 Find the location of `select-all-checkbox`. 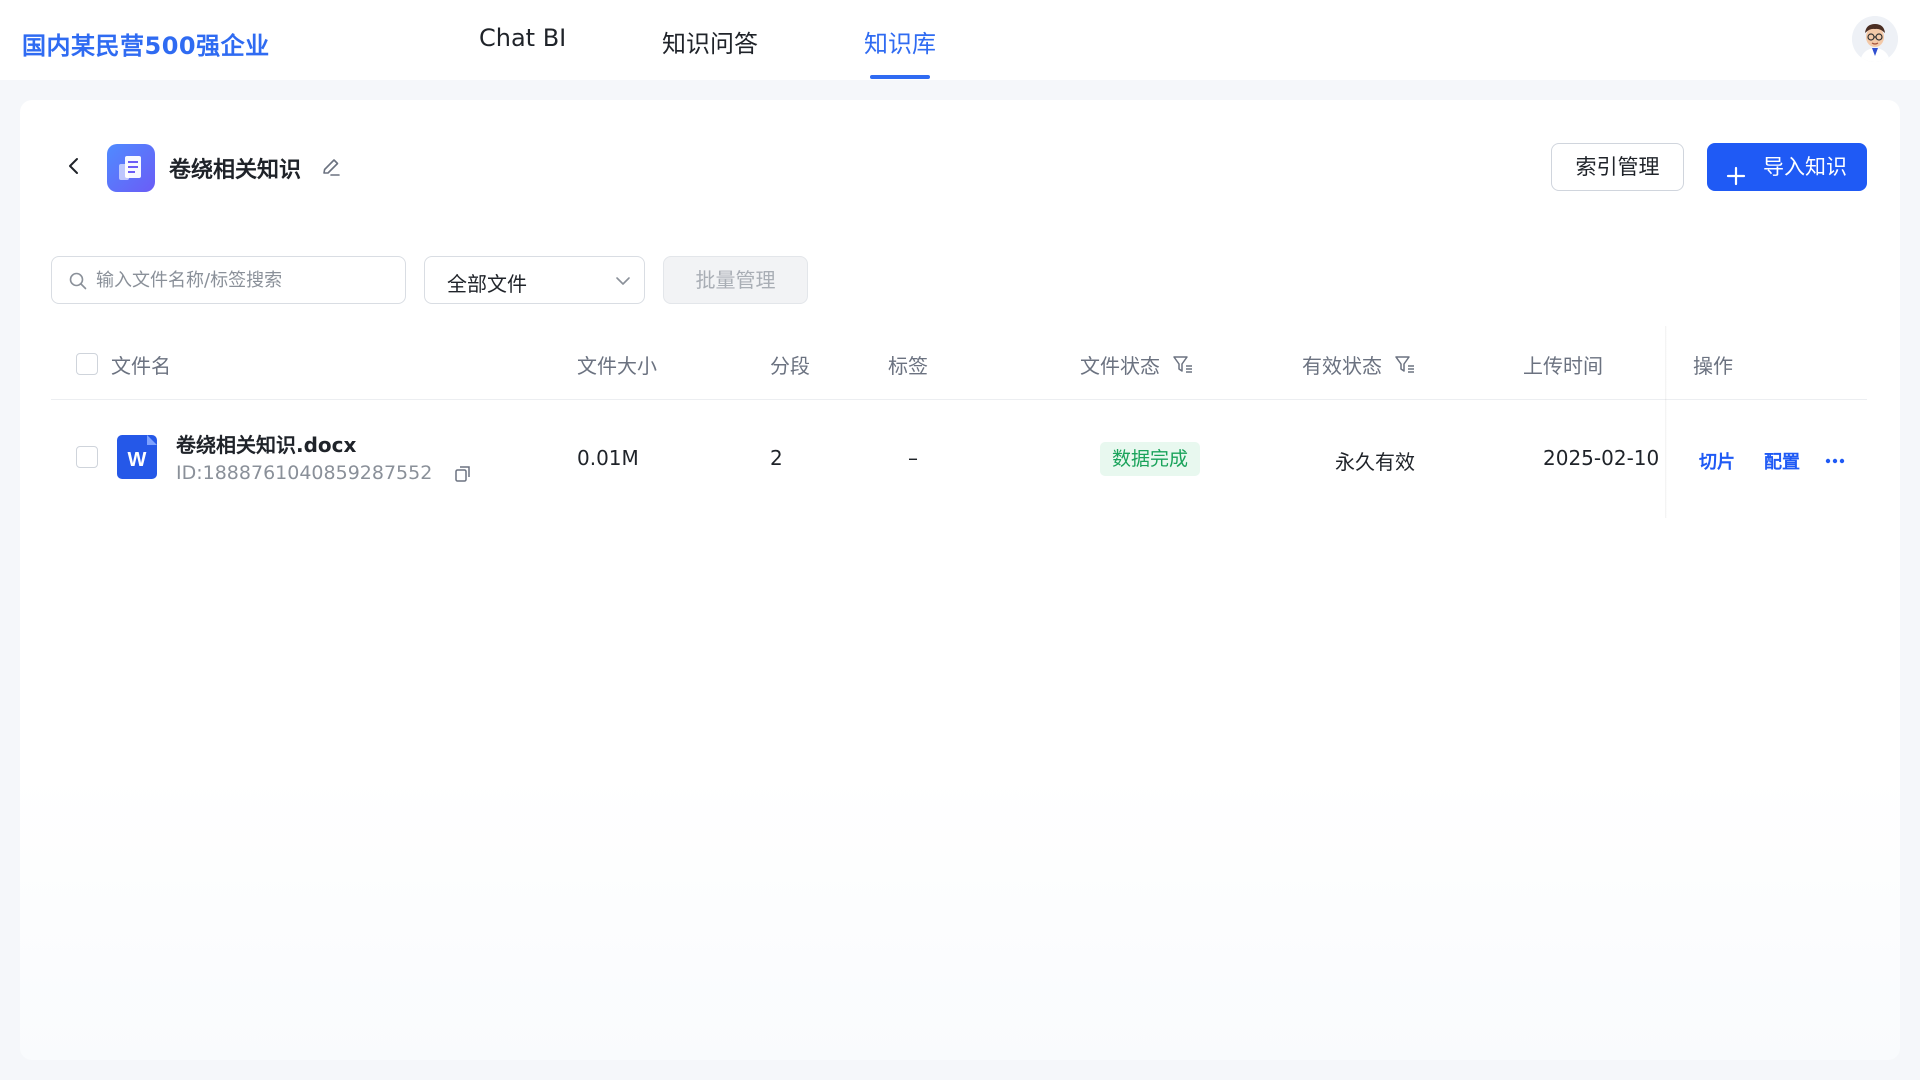

select-all-checkbox is located at coordinates (87, 364).